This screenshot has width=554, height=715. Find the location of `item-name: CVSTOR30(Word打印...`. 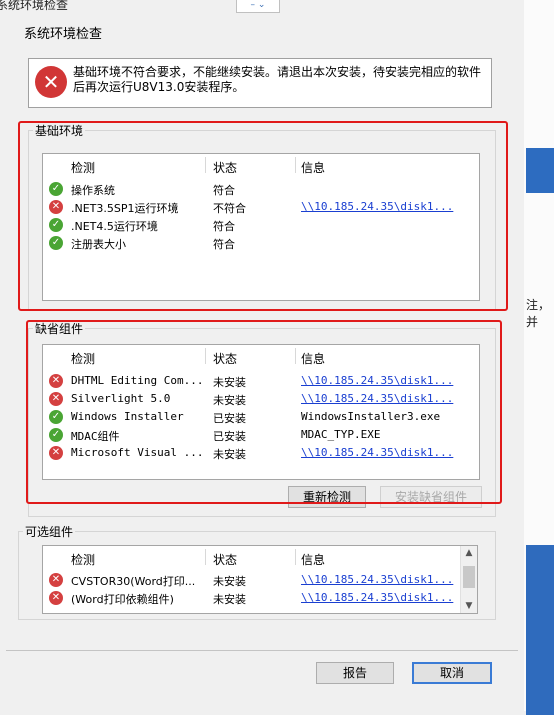

item-name: CVSTOR30(Word打印... is located at coordinates (133, 581).